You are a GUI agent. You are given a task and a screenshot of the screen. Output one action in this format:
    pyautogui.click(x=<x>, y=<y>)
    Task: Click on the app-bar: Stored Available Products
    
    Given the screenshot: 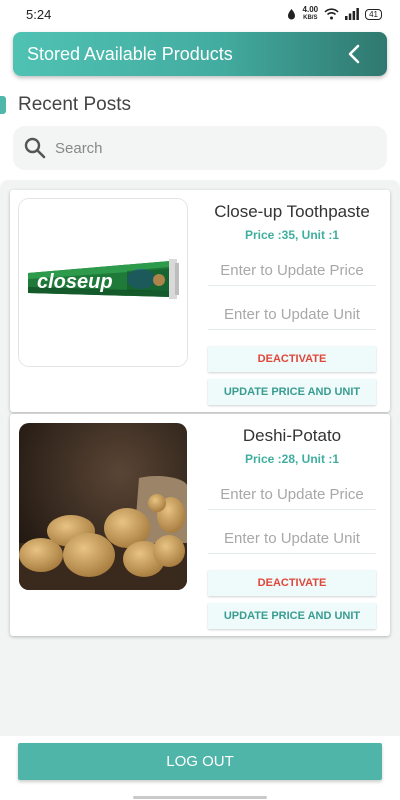 What is the action you would take?
    pyautogui.click(x=200, y=54)
    